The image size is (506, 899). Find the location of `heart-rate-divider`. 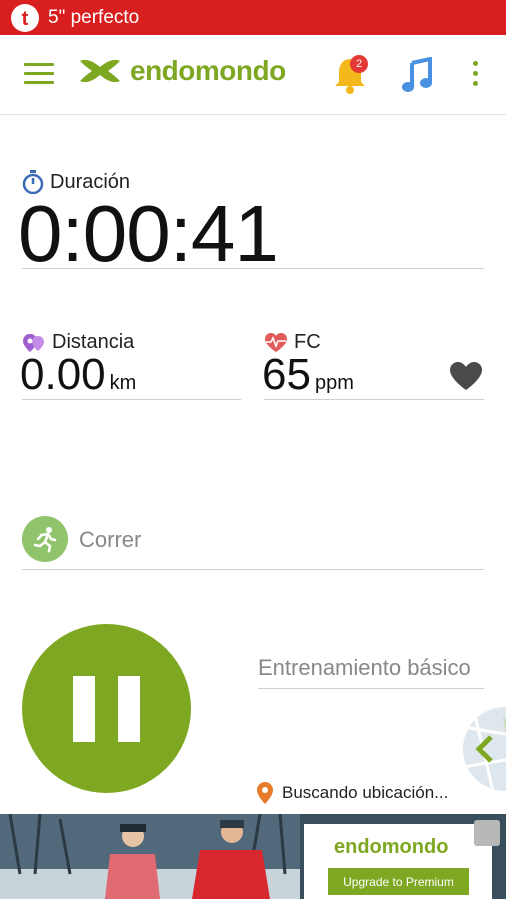

heart-rate-divider is located at coordinates (374, 399).